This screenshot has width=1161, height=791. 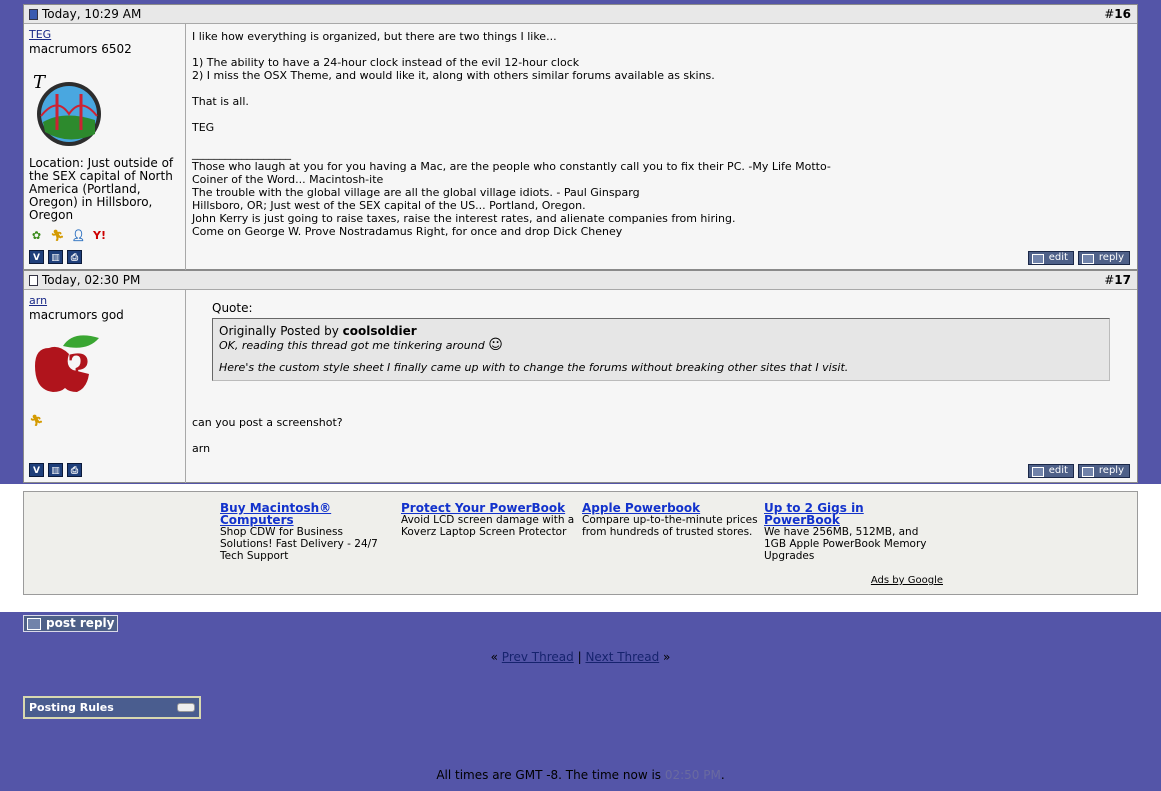 What do you see at coordinates (907, 580) in the screenshot?
I see `ads-by-google-link: Ads by Google` at bounding box center [907, 580].